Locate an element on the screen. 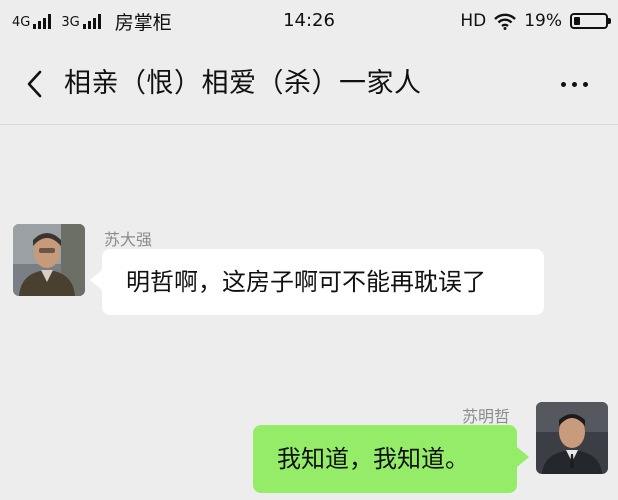 The height and width of the screenshot is (500, 618). sender-name: 苏大强 is located at coordinates (128, 239).